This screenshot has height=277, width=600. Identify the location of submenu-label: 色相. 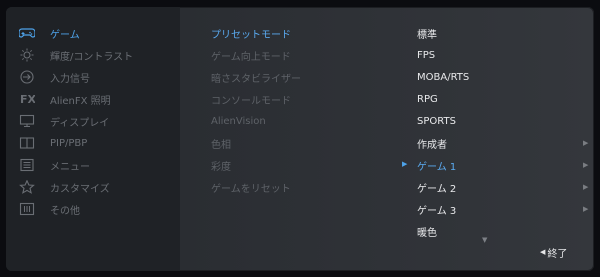
(221, 145).